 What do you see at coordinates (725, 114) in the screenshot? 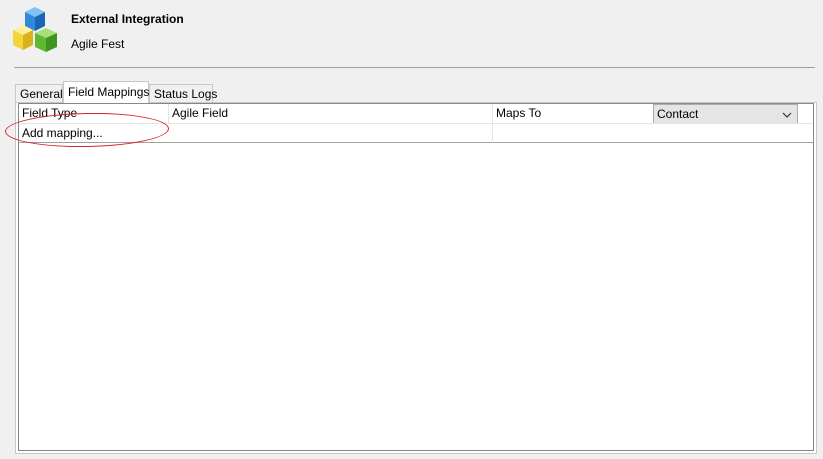
I see `maps-to-select: Contact` at bounding box center [725, 114].